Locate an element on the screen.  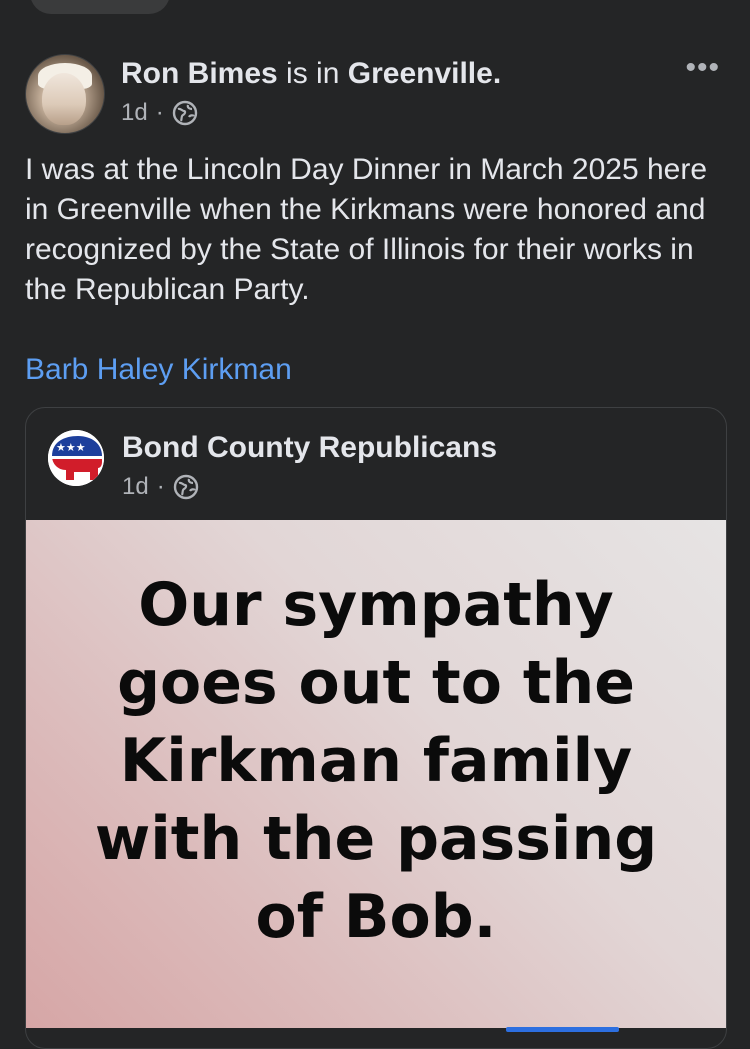
post-timestamp: 1d is located at coordinates (134, 113).